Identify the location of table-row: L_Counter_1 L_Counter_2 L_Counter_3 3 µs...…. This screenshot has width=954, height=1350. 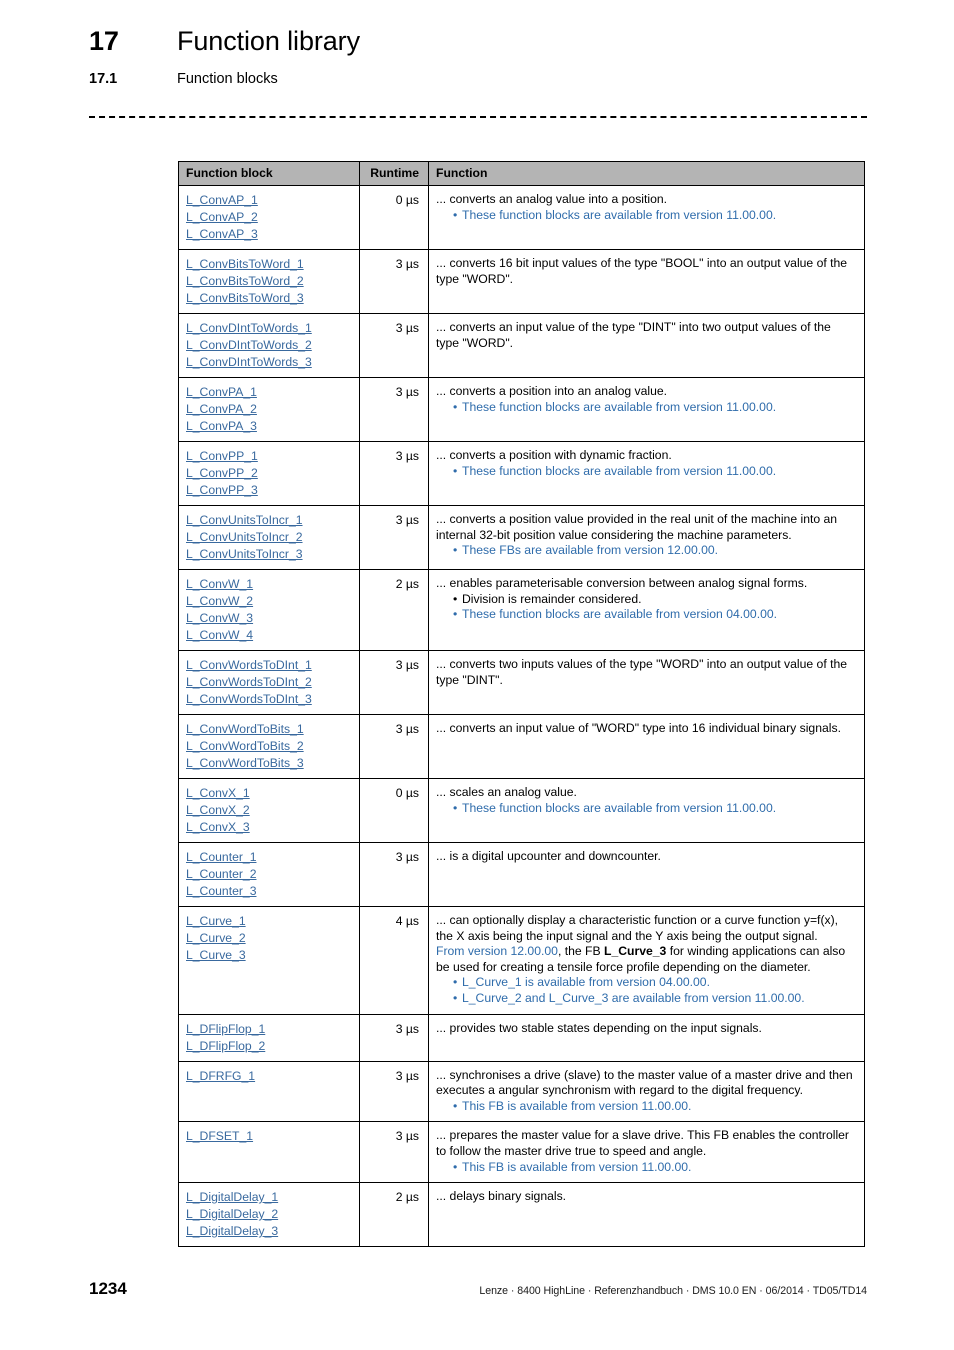
(521, 874).